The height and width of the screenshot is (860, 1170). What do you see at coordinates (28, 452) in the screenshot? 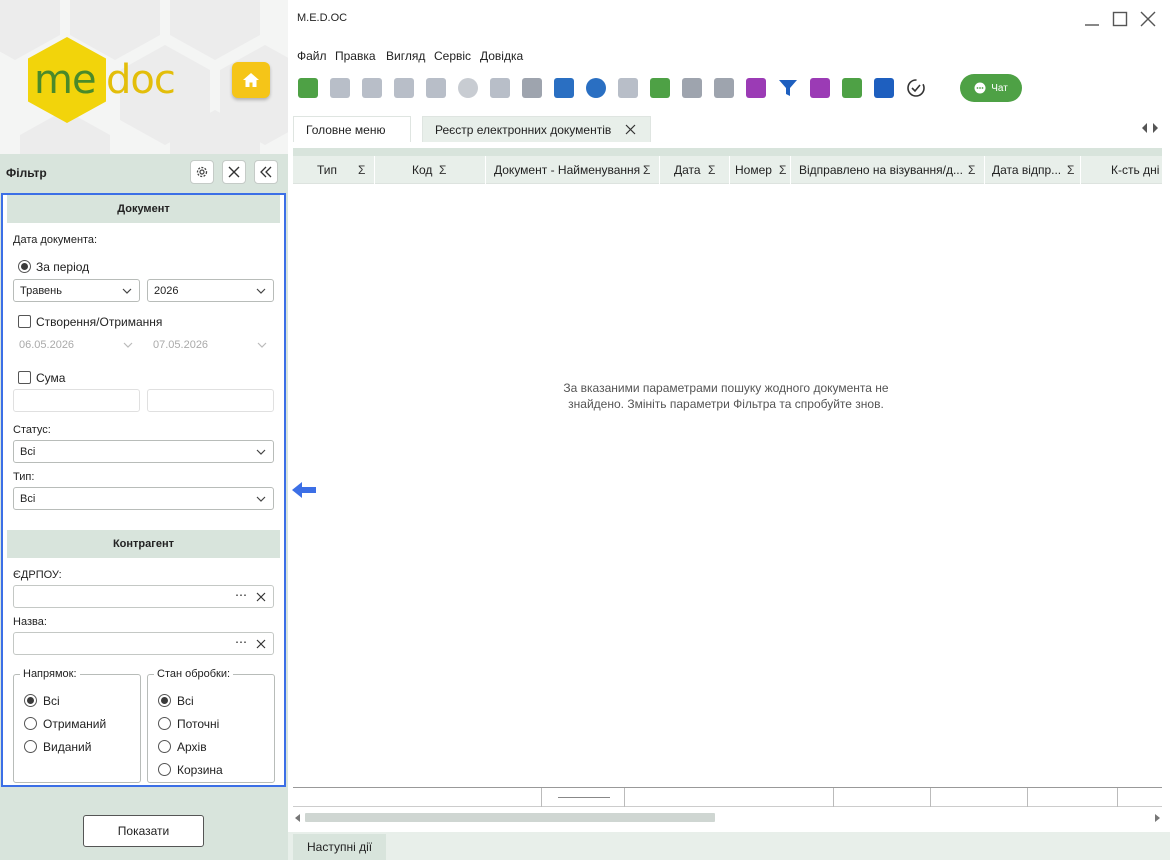
I see `status-value: Всі` at bounding box center [28, 452].